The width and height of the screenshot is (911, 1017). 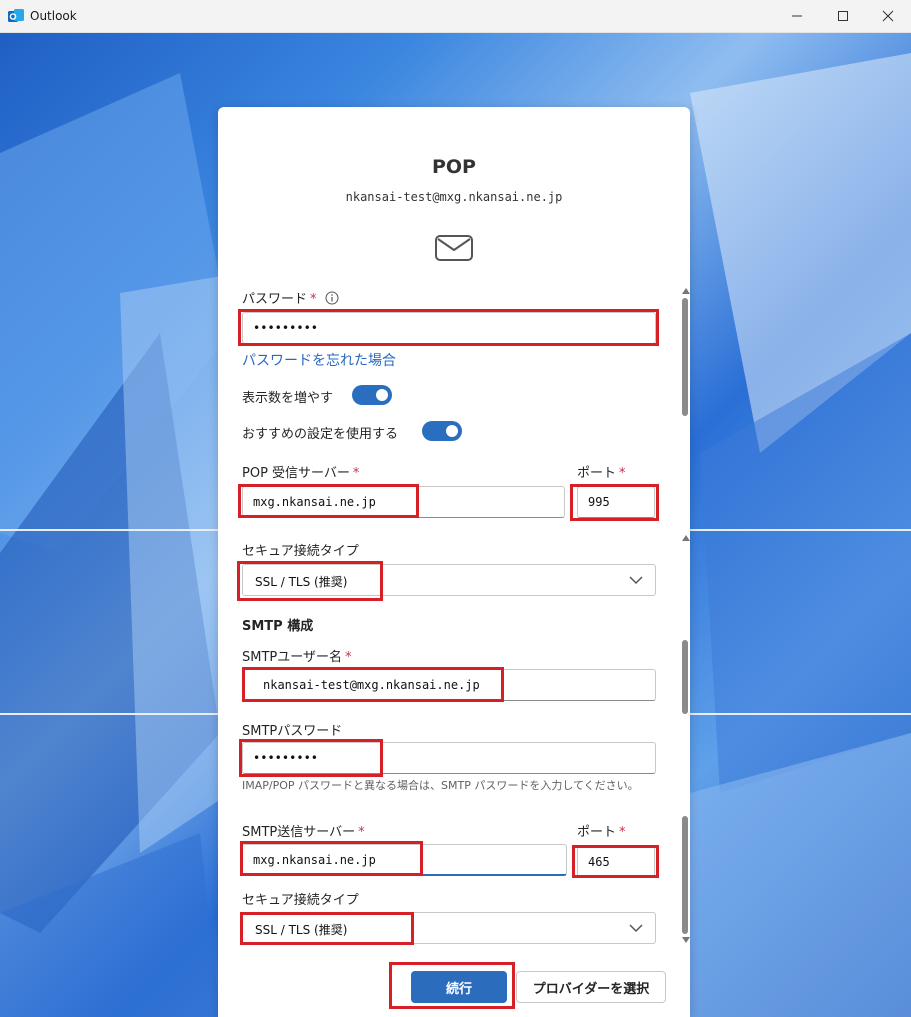 I want to click on smtp-server-input: mxg.nkansai.ne.jp, so click(x=404, y=860).